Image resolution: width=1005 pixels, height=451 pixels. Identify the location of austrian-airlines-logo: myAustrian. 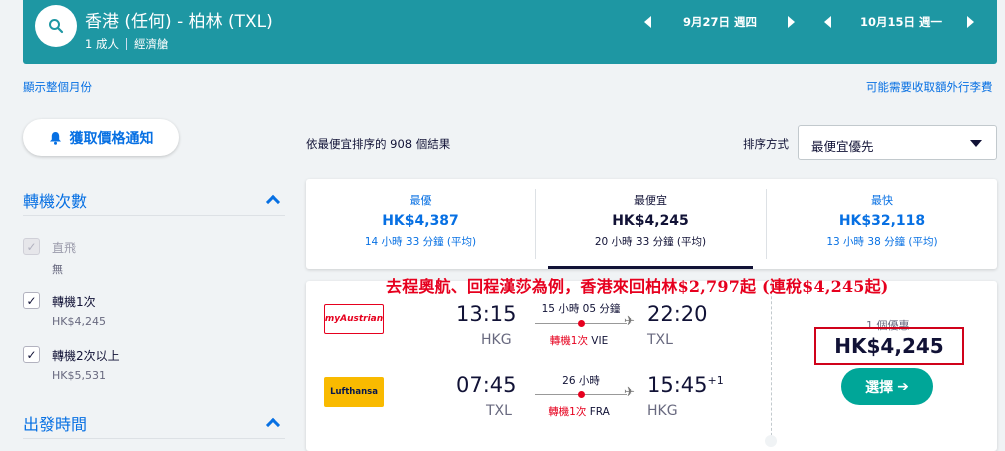
(354, 319).